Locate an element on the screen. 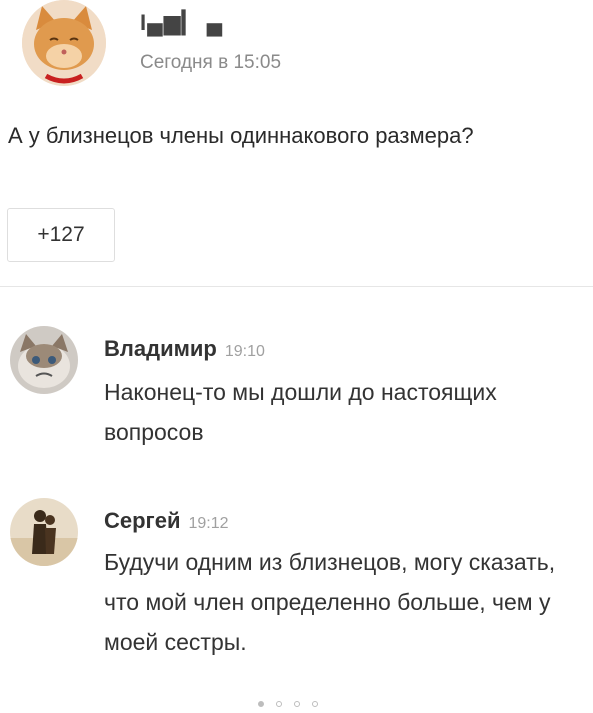 This screenshot has width=593, height=713. like-count: +127 is located at coordinates (61, 234).